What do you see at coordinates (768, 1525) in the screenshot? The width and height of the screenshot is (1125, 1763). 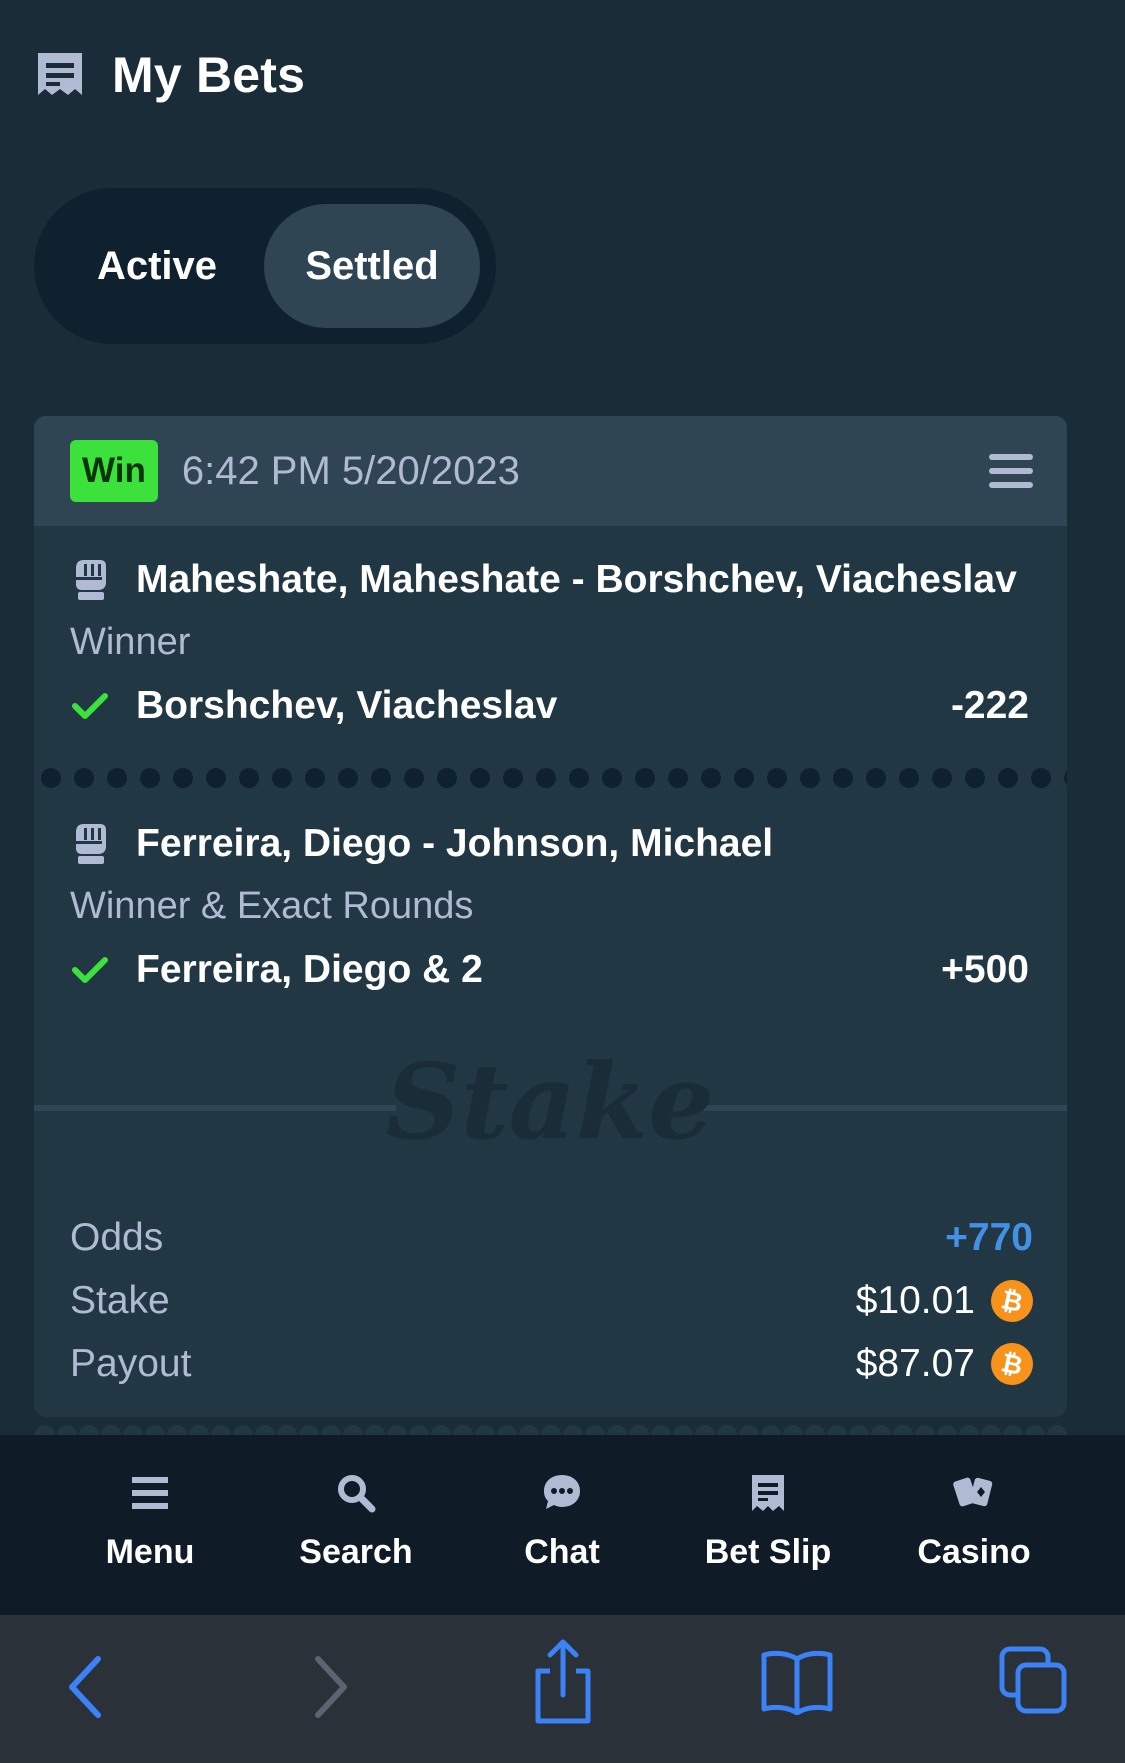 I see `nav-bet-slip: Bet Slip` at bounding box center [768, 1525].